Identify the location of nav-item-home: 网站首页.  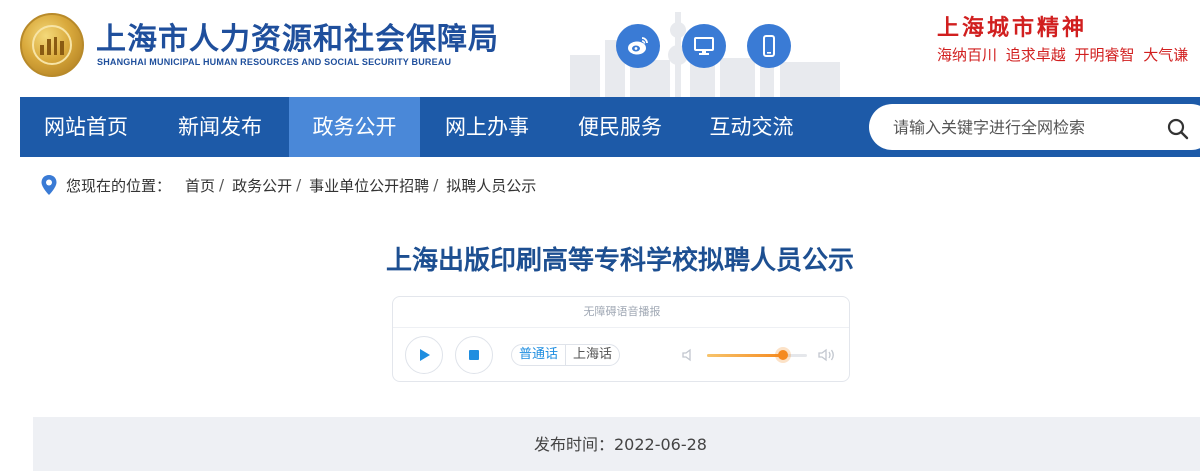
(86, 127).